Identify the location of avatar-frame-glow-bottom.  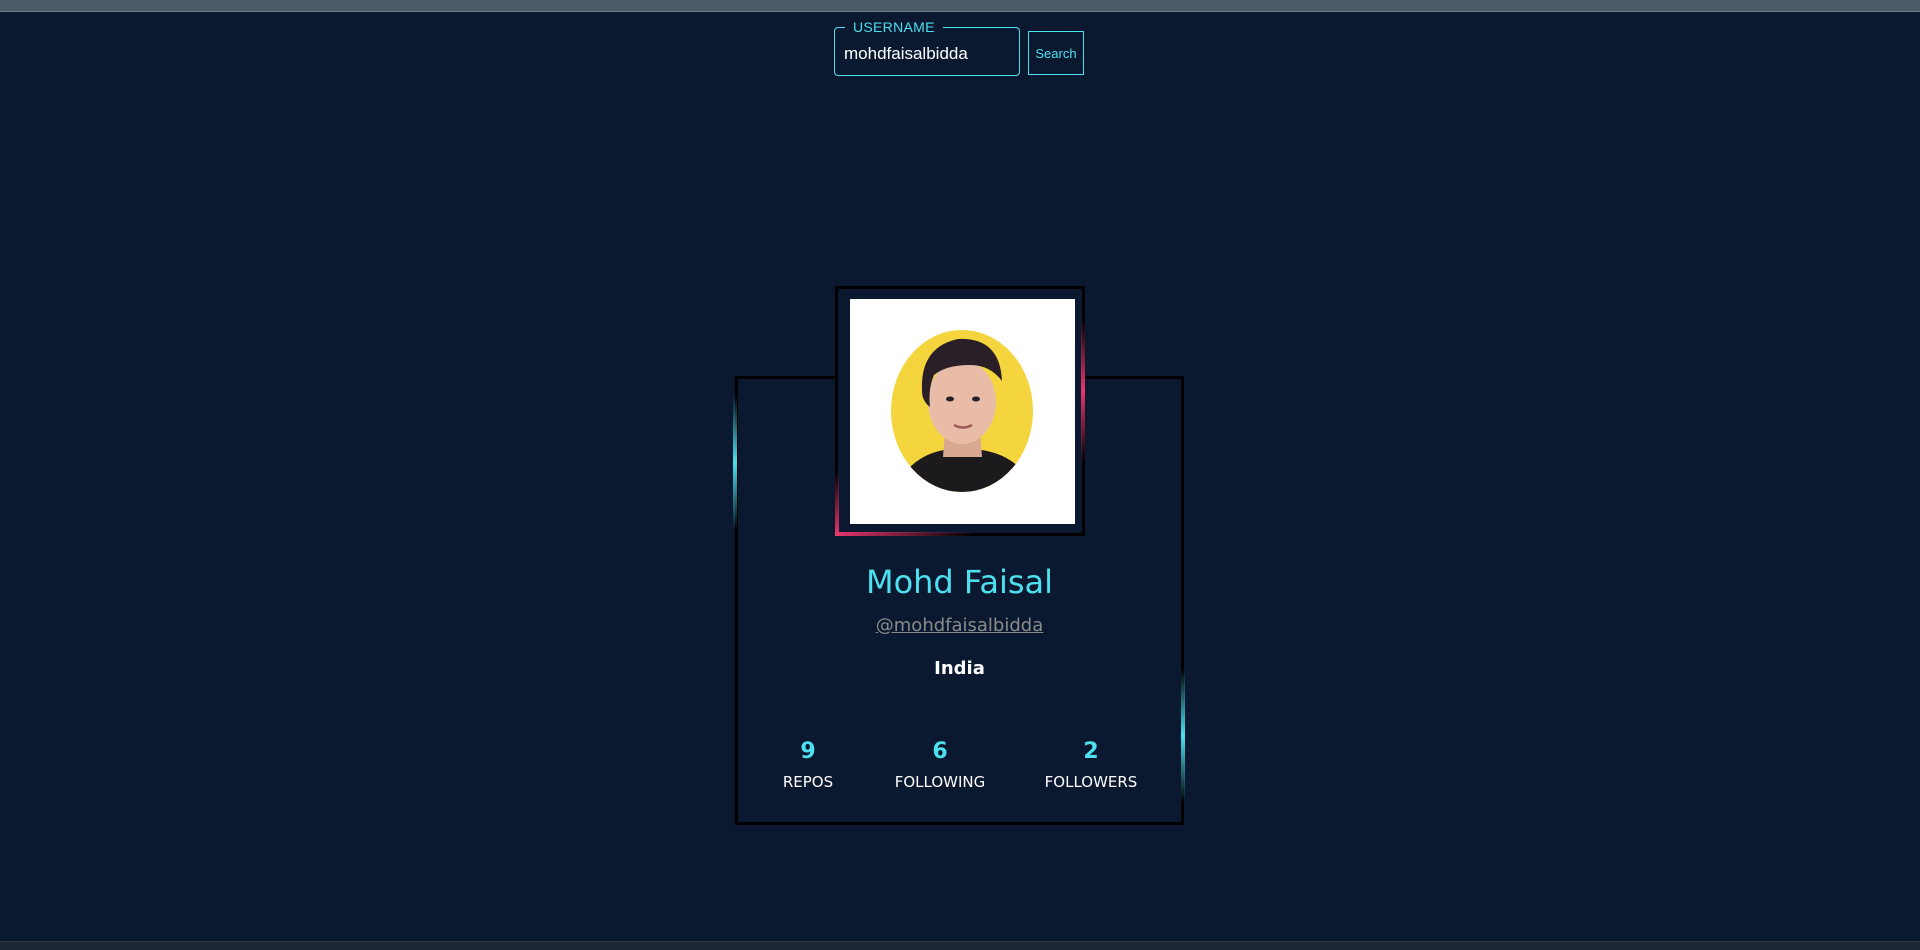
(905, 534).